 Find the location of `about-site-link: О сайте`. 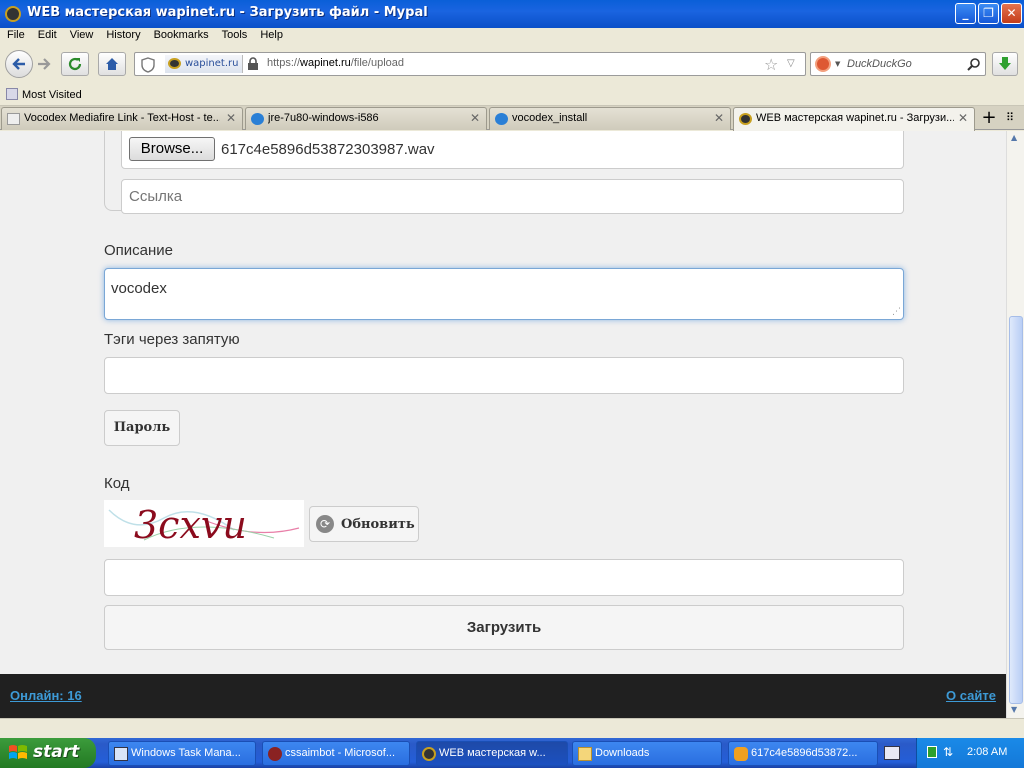

about-site-link: О сайте is located at coordinates (971, 695).